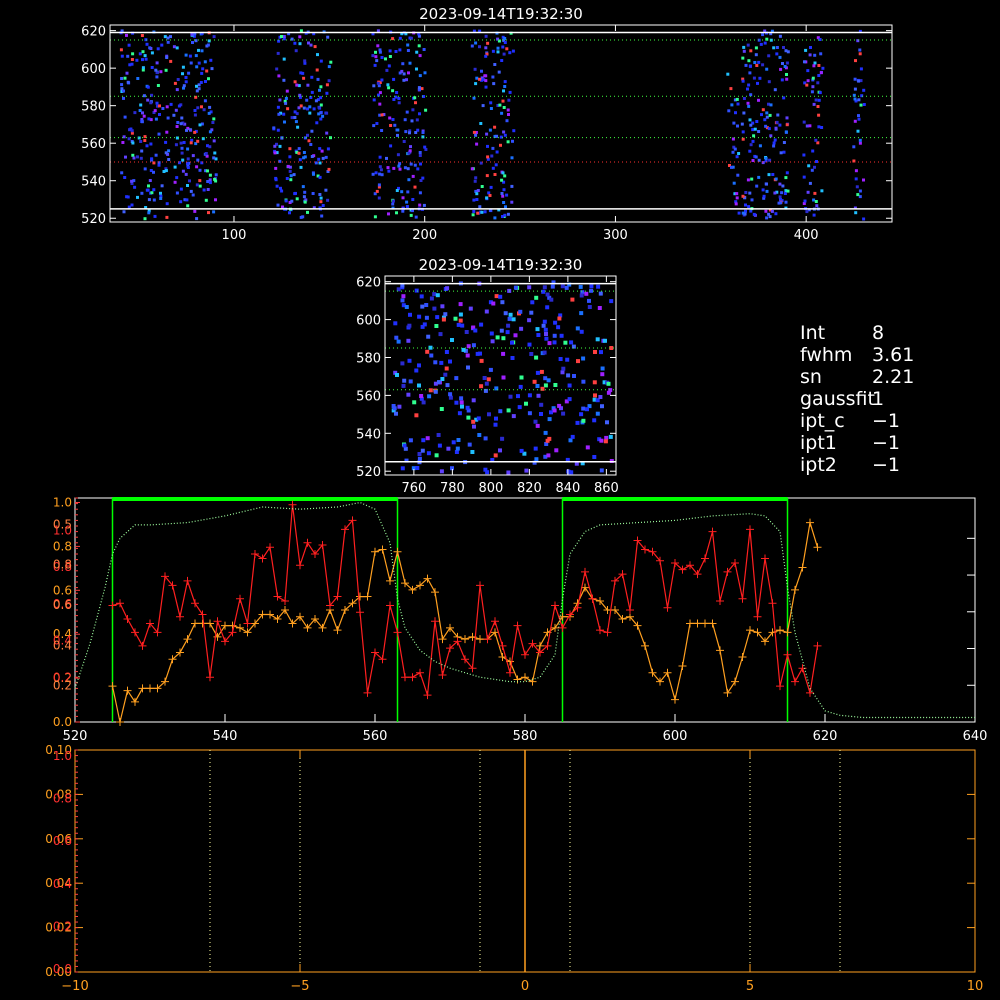 The image size is (1000, 1000). What do you see at coordinates (750, 986) in the screenshot?
I see `bottom-xtick-label: 5` at bounding box center [750, 986].